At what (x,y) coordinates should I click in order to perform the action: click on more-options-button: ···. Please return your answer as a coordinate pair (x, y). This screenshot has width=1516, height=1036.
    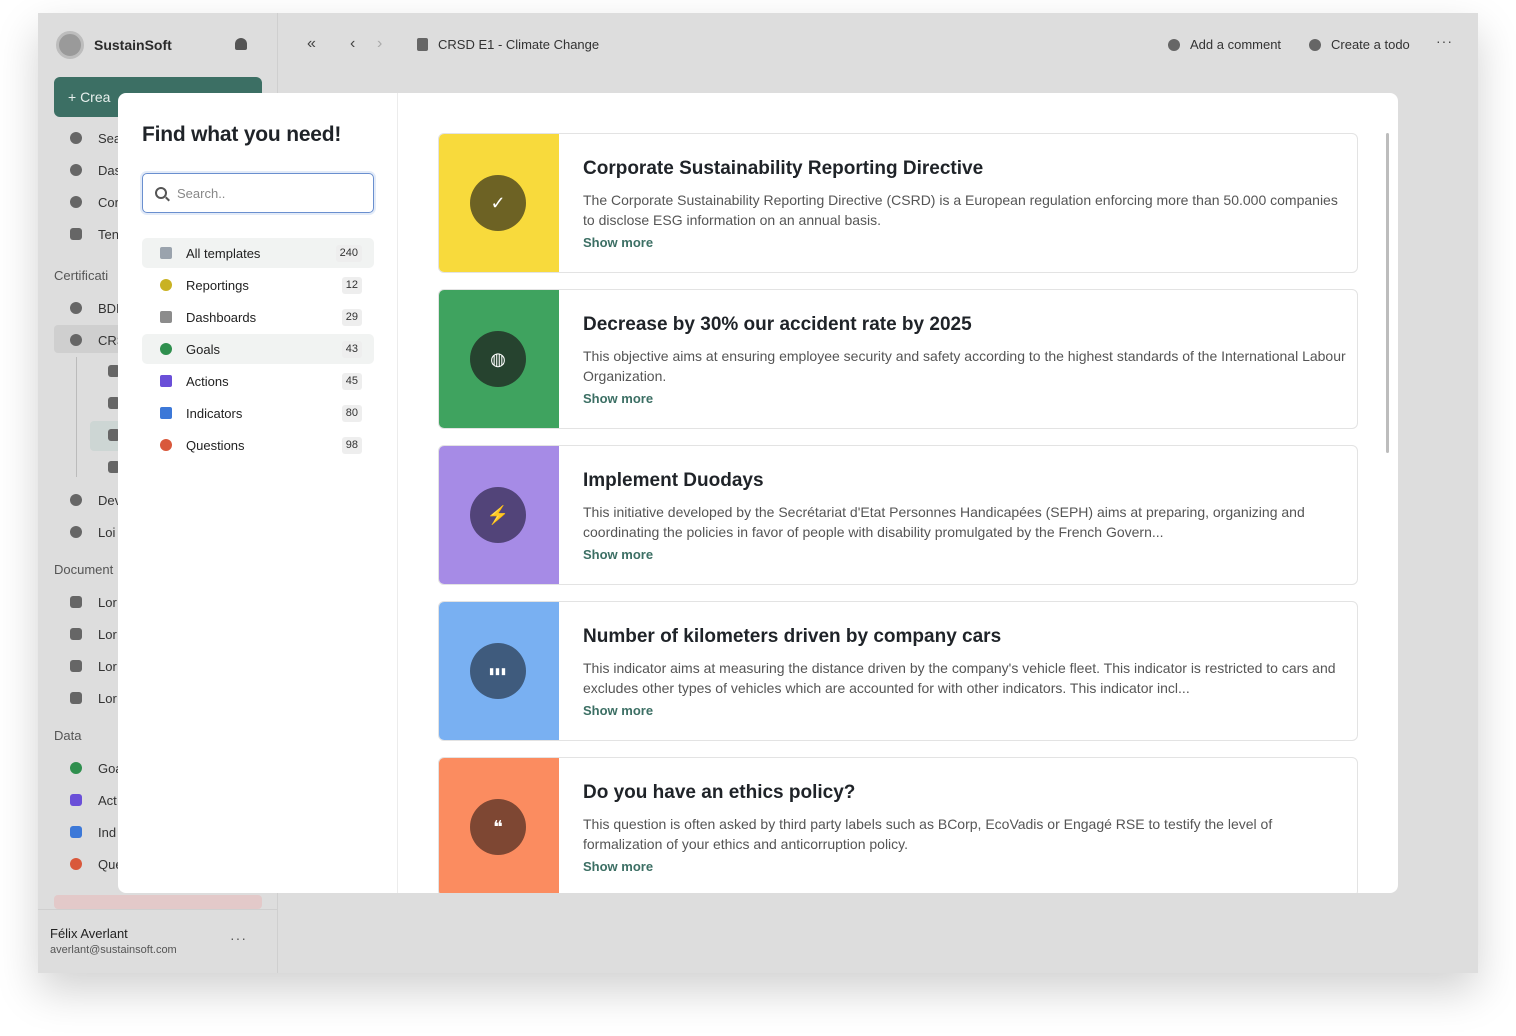
    Looking at the image, I should click on (1444, 41).